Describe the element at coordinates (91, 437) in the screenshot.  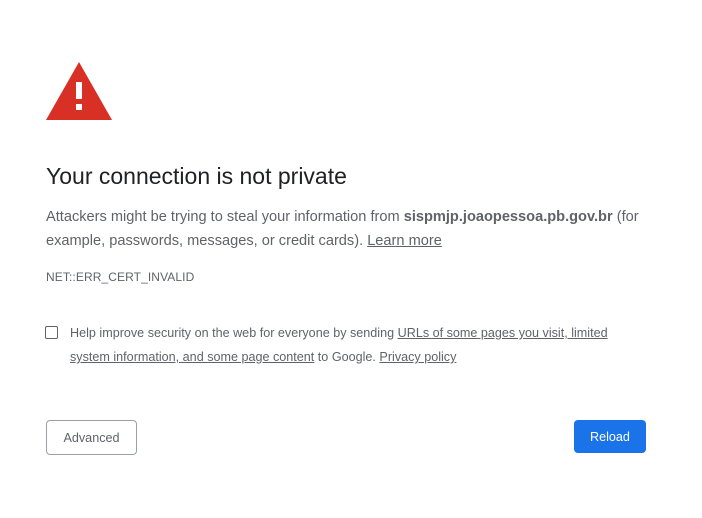
I see `advanced-button: Advanced` at that location.